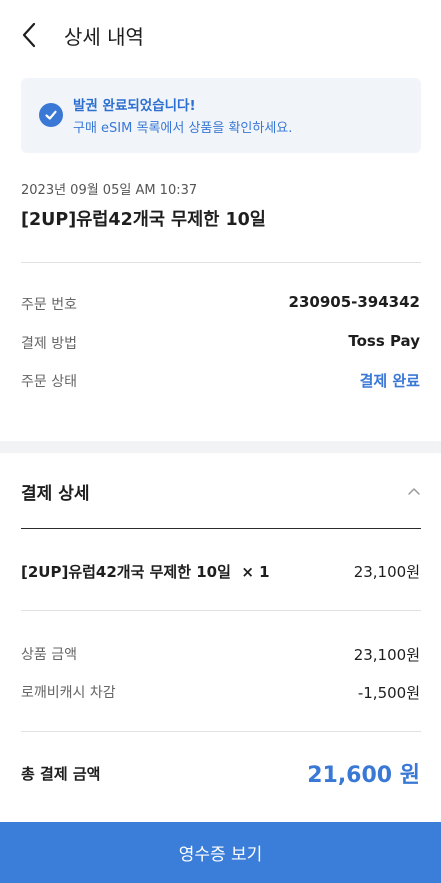 Image resolution: width=441 pixels, height=883 pixels. Describe the element at coordinates (384, 341) in the screenshot. I see `payment-method-value: Toss Pay` at that location.